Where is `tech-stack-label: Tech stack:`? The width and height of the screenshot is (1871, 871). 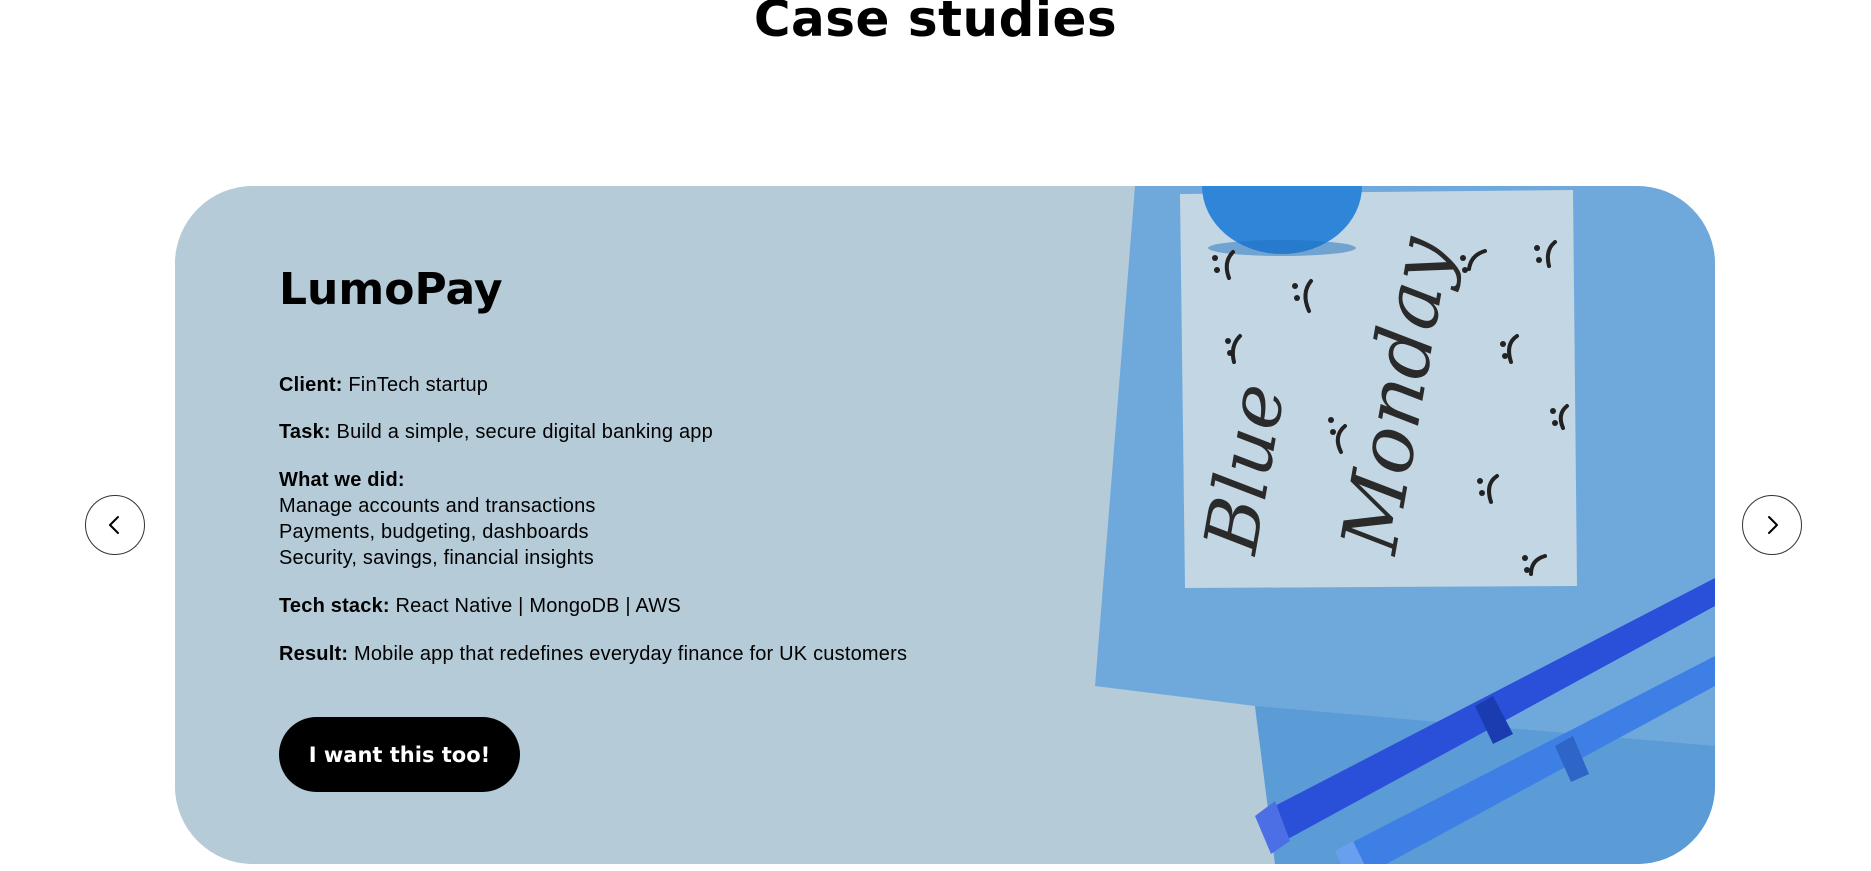 tech-stack-label: Tech stack: is located at coordinates (334, 606).